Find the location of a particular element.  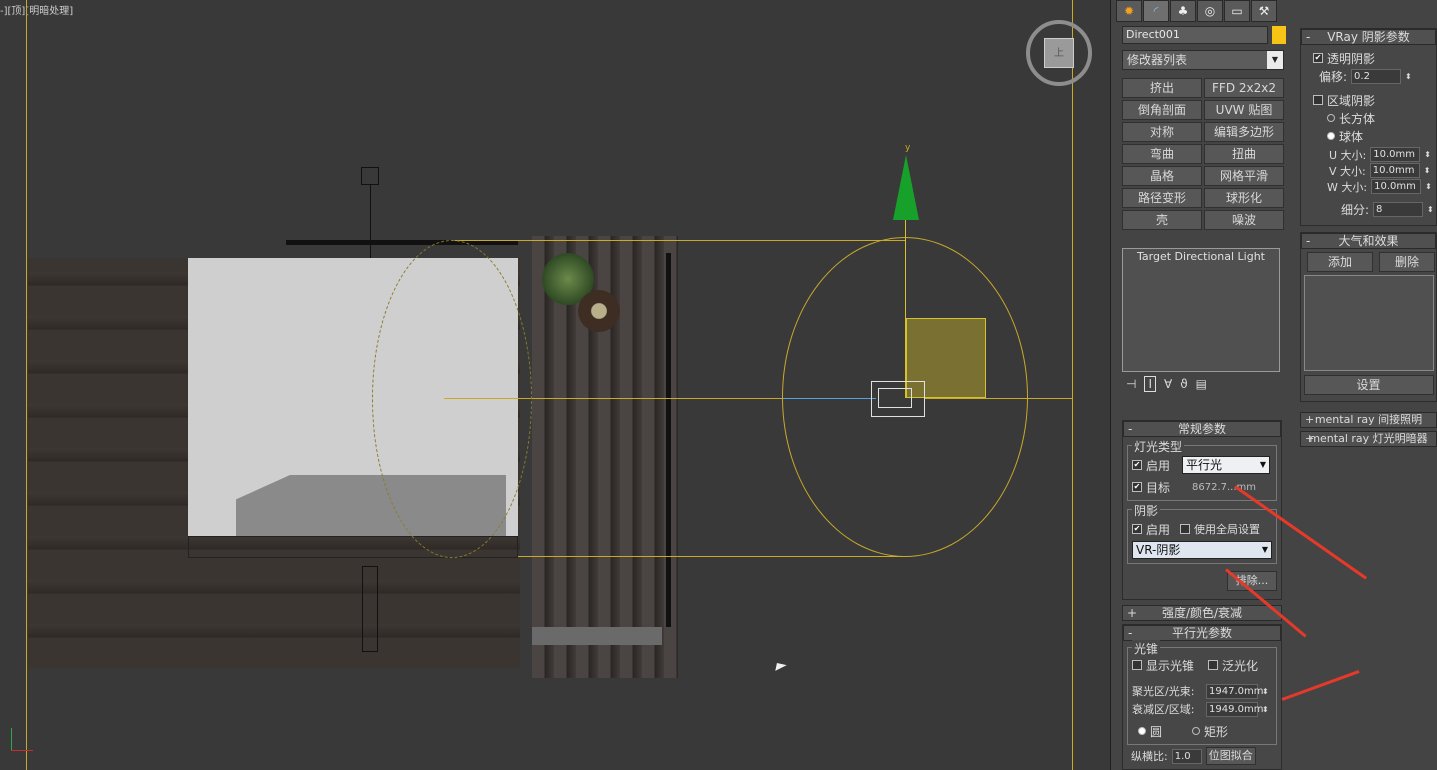

general-params-header: - 常规参数 is located at coordinates (1202, 429).